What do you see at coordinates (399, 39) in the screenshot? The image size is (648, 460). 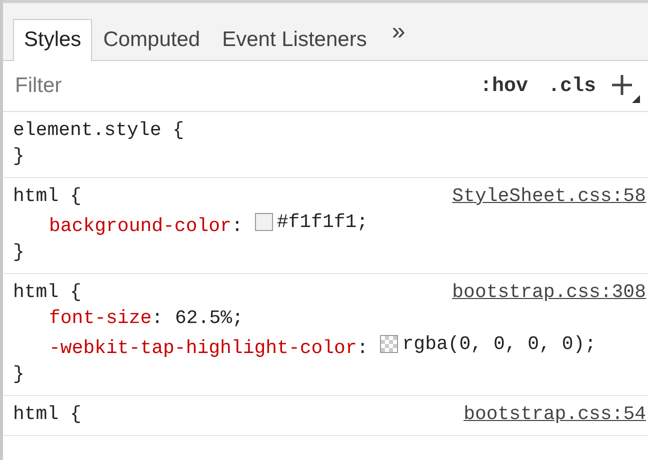 I see `more-tabs-button: »` at bounding box center [399, 39].